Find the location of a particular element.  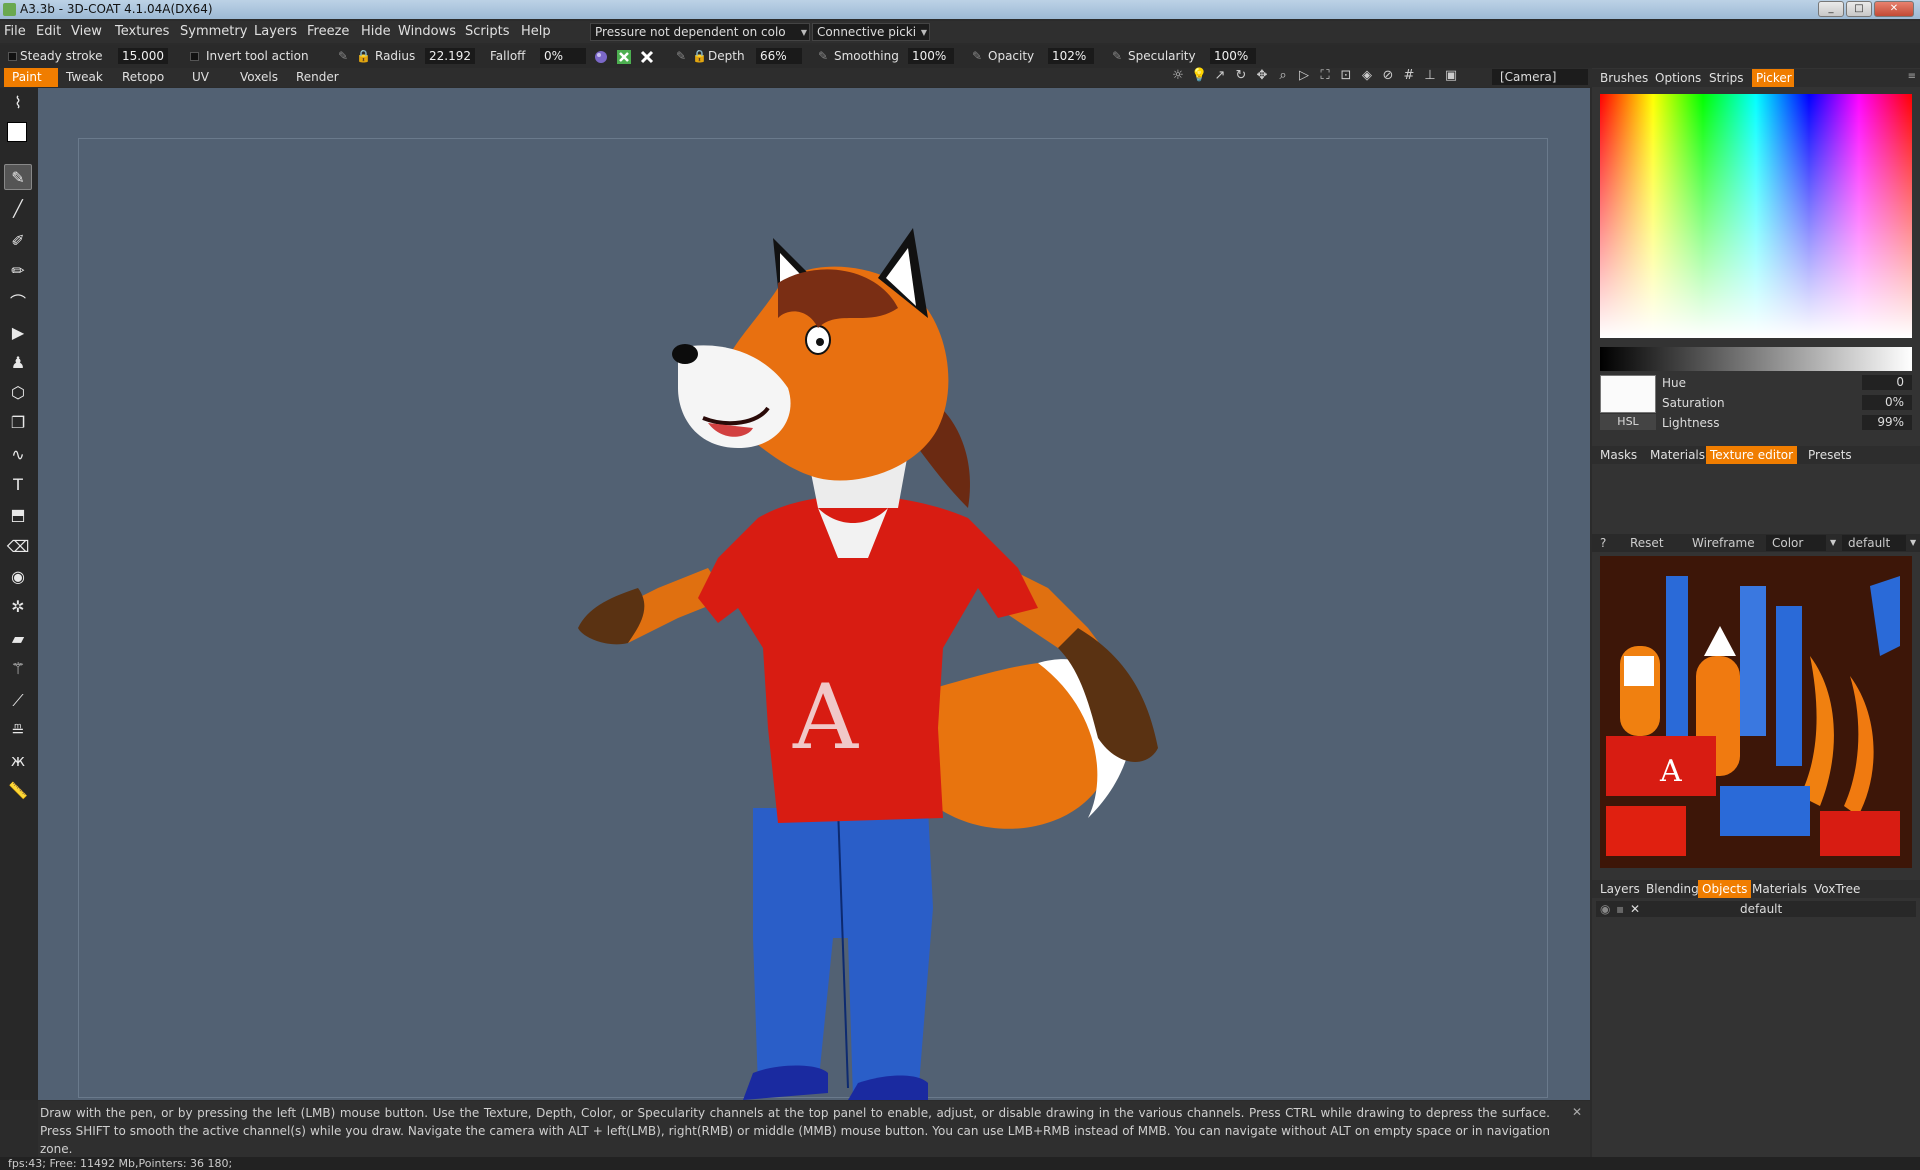

hue-row: Hue 0 is located at coordinates (1787, 383).